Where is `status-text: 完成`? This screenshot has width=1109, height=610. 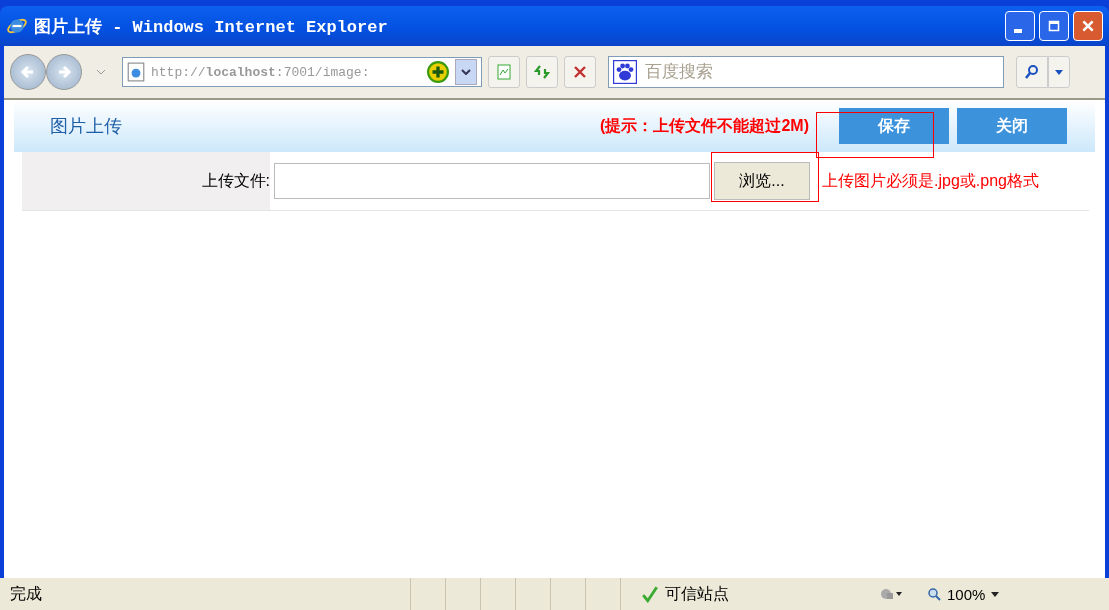
status-text: 完成 is located at coordinates (26, 593).